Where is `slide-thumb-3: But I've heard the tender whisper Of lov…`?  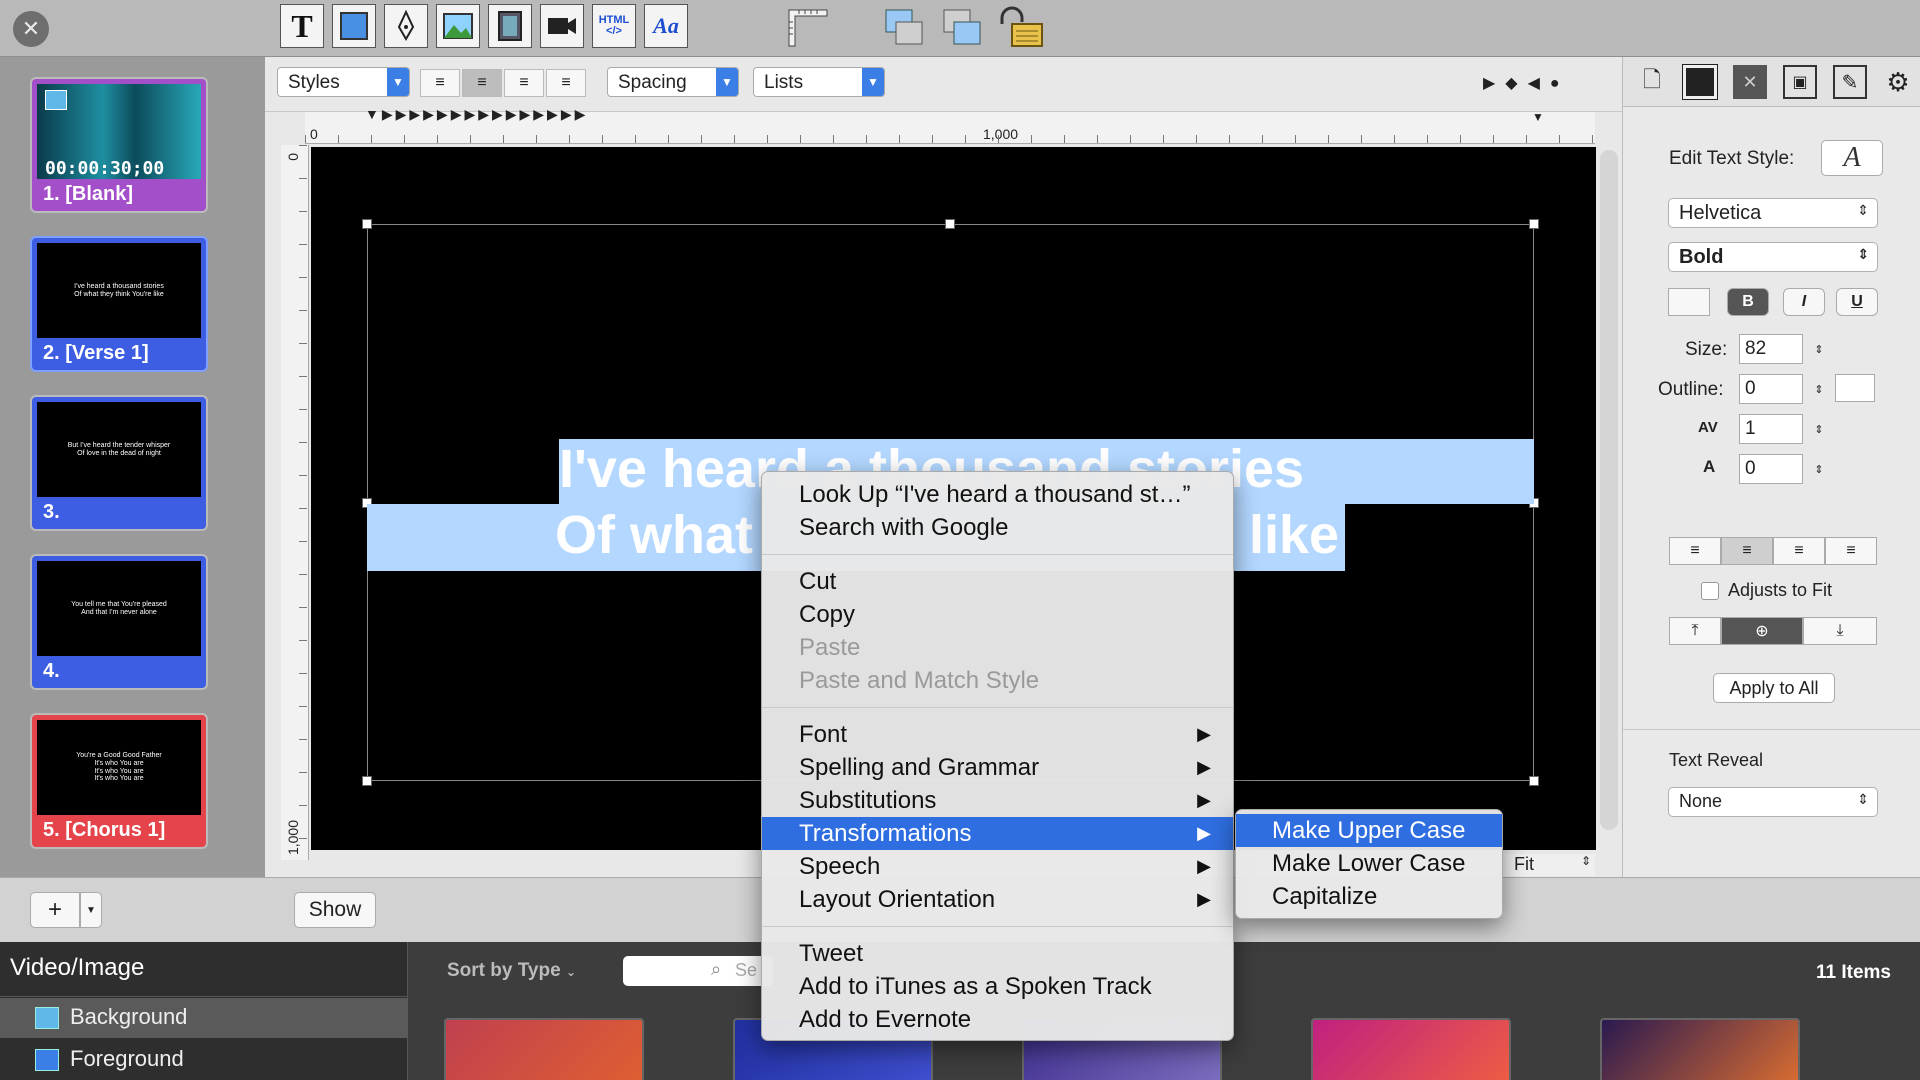 slide-thumb-3: But I've heard the tender whisper Of lov… is located at coordinates (119, 463).